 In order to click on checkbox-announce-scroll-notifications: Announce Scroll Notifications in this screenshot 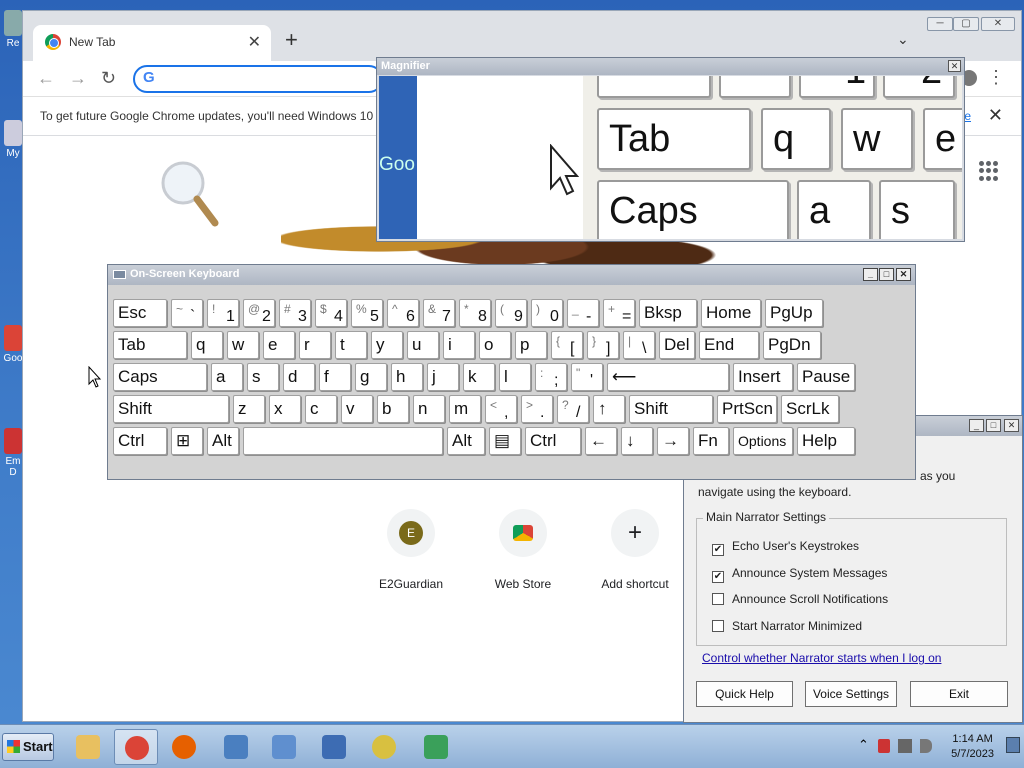, I will do `click(800, 599)`.